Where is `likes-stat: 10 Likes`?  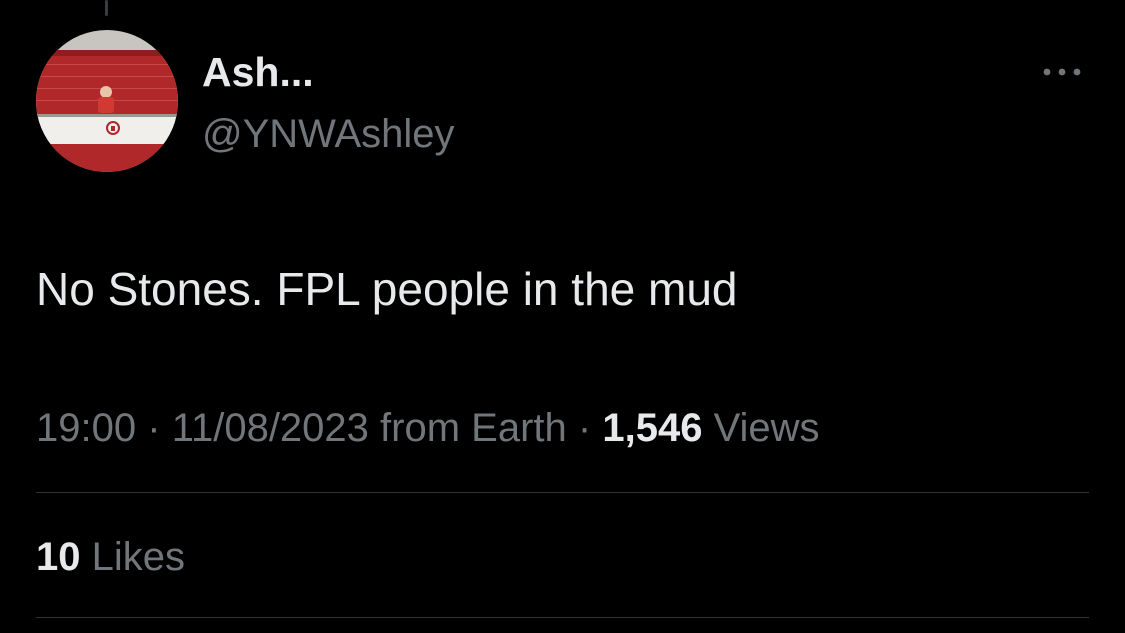
likes-stat: 10 Likes is located at coordinates (110, 557).